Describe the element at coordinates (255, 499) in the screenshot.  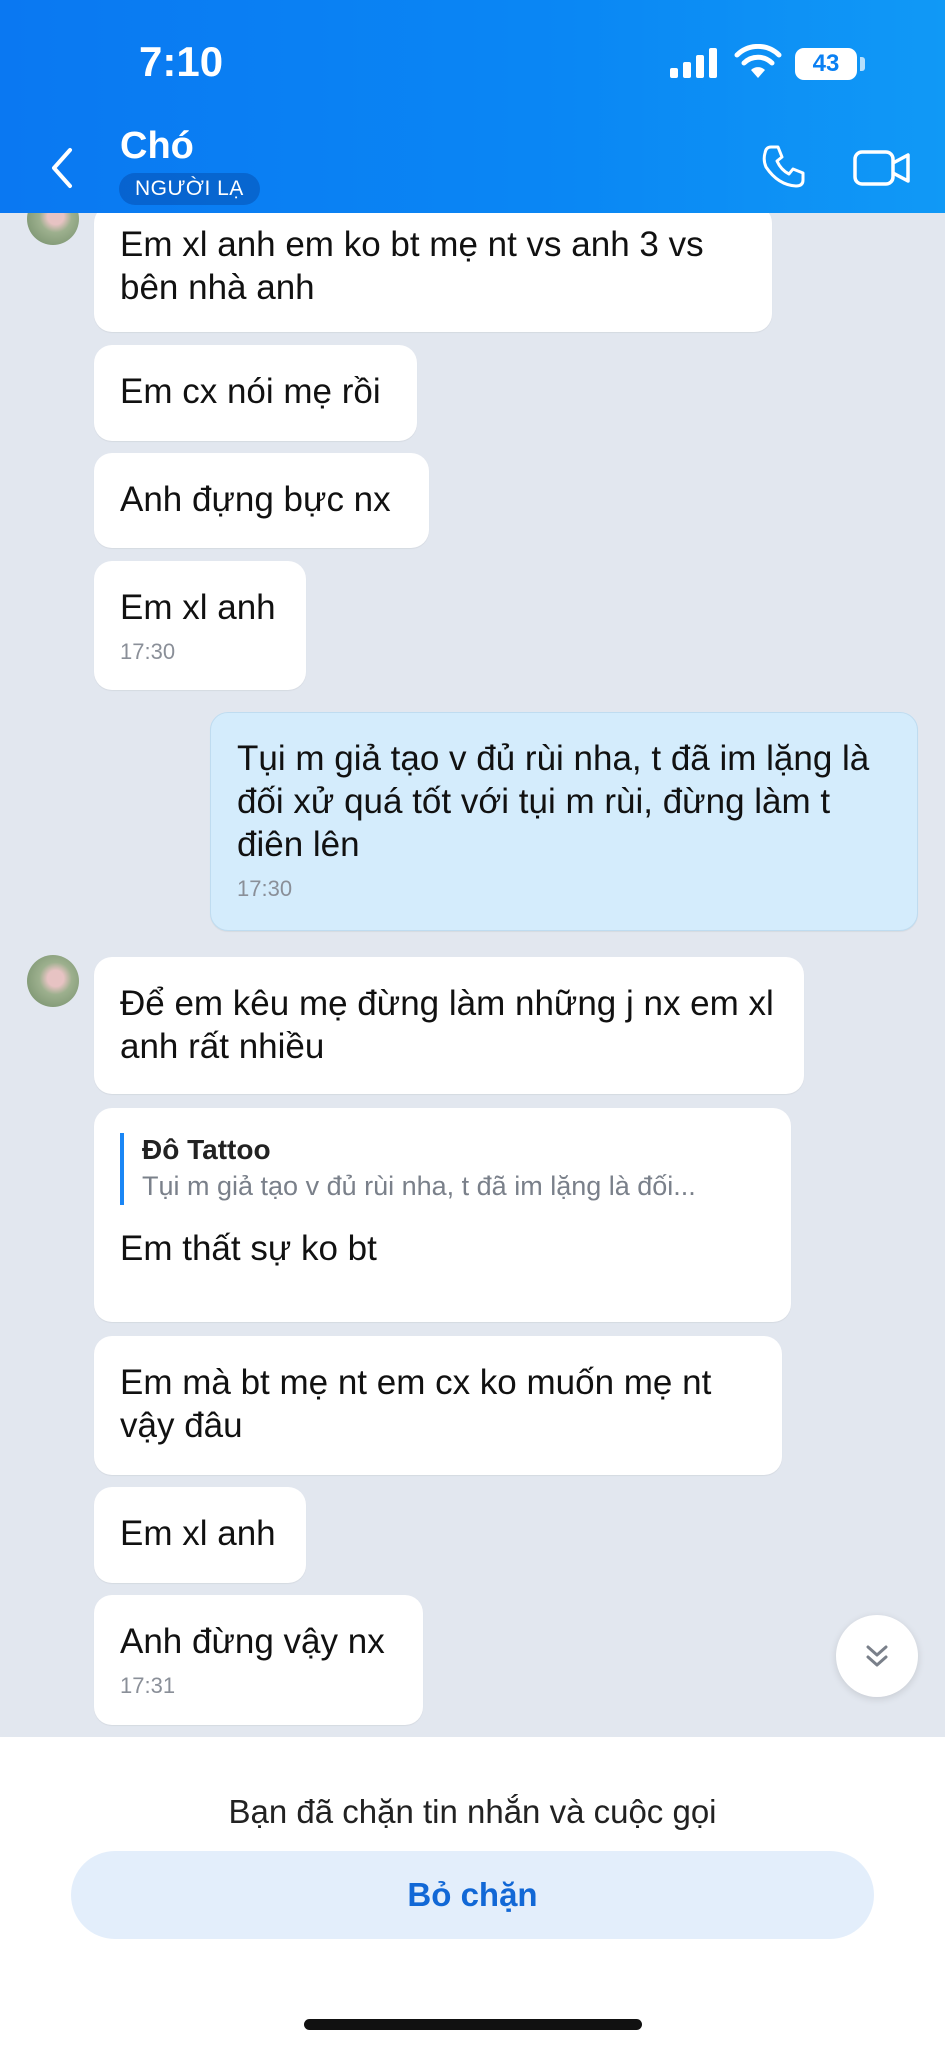
I see `message-text: Anh đựng bực nx` at that location.